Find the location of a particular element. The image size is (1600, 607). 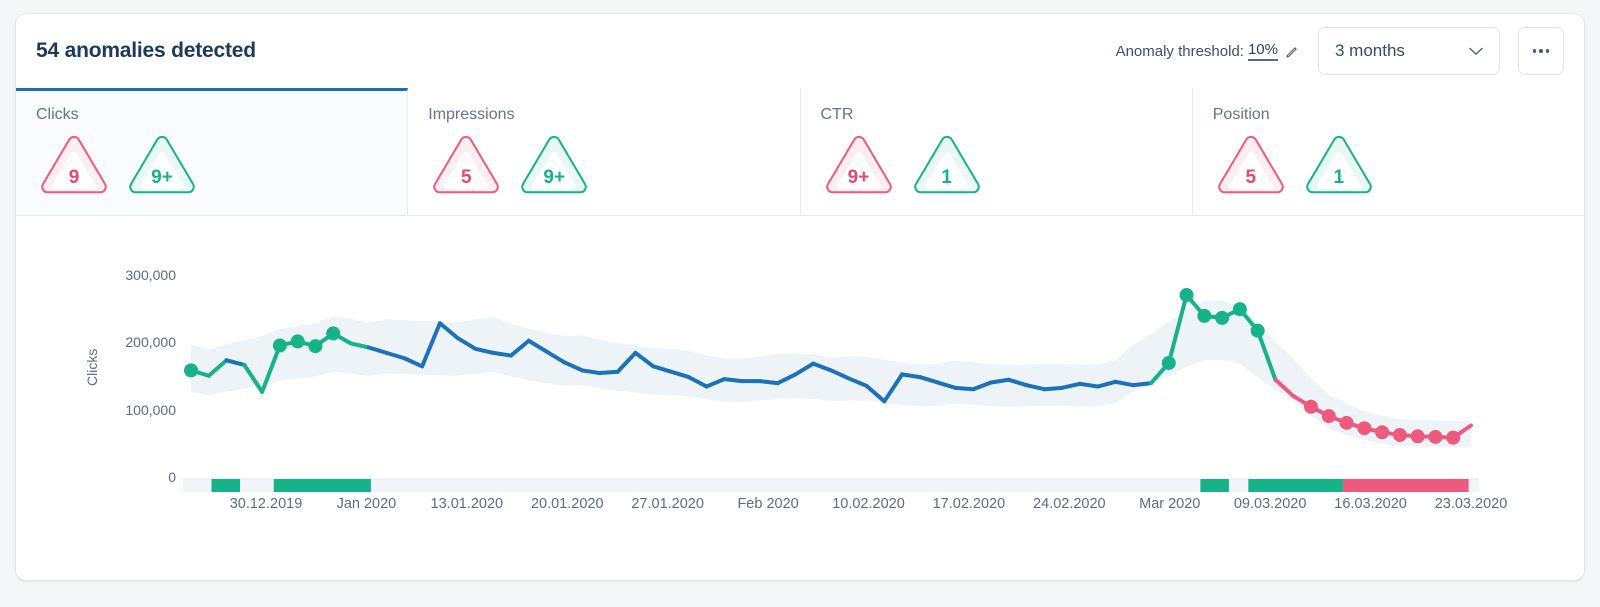

x-axis-tick: Mar 2020 is located at coordinates (1170, 504).